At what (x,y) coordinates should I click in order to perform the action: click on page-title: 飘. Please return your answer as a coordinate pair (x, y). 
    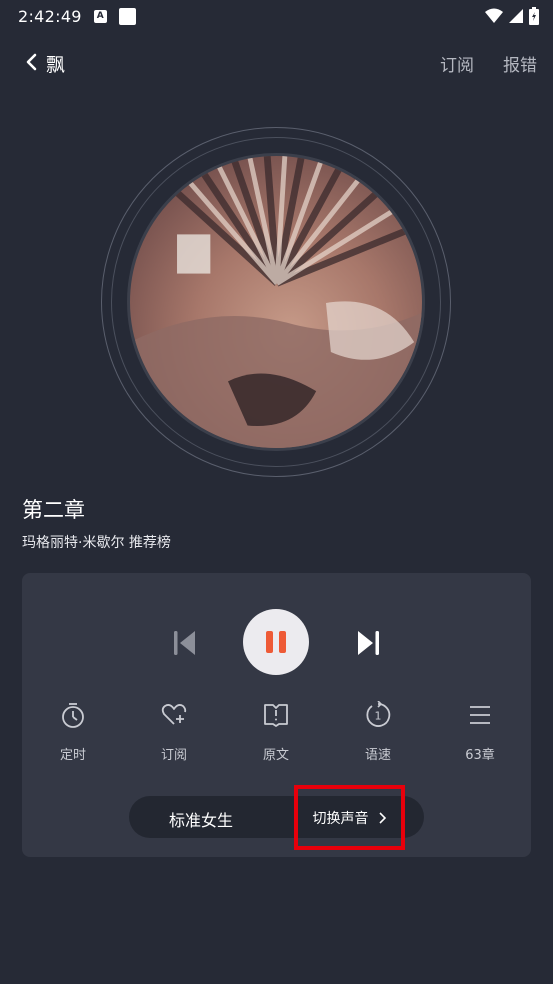
    Looking at the image, I should click on (56, 65).